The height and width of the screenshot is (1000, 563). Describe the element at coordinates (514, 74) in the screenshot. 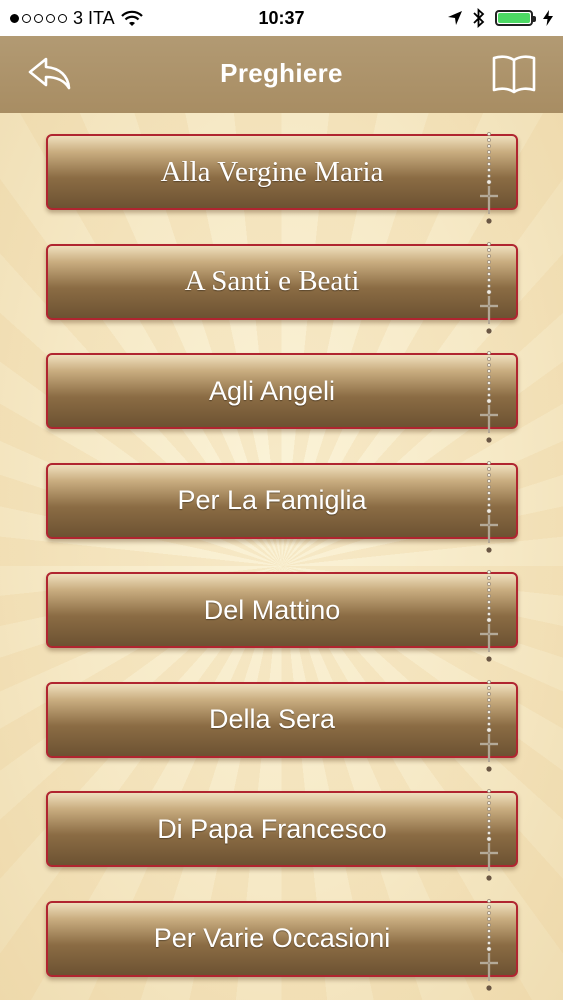

I see `book-icon` at that location.